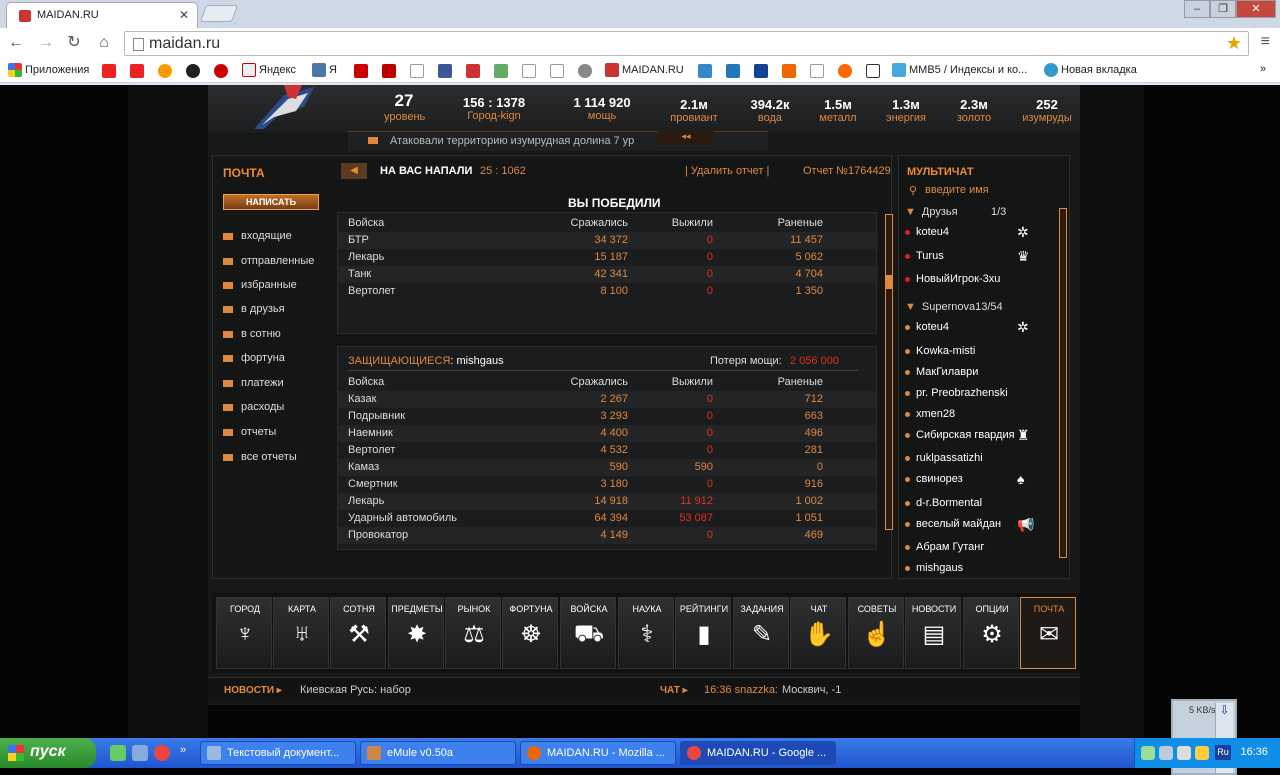  What do you see at coordinates (252, 334) in the screenshot?
I see `folder-hundred: в сотню` at bounding box center [252, 334].